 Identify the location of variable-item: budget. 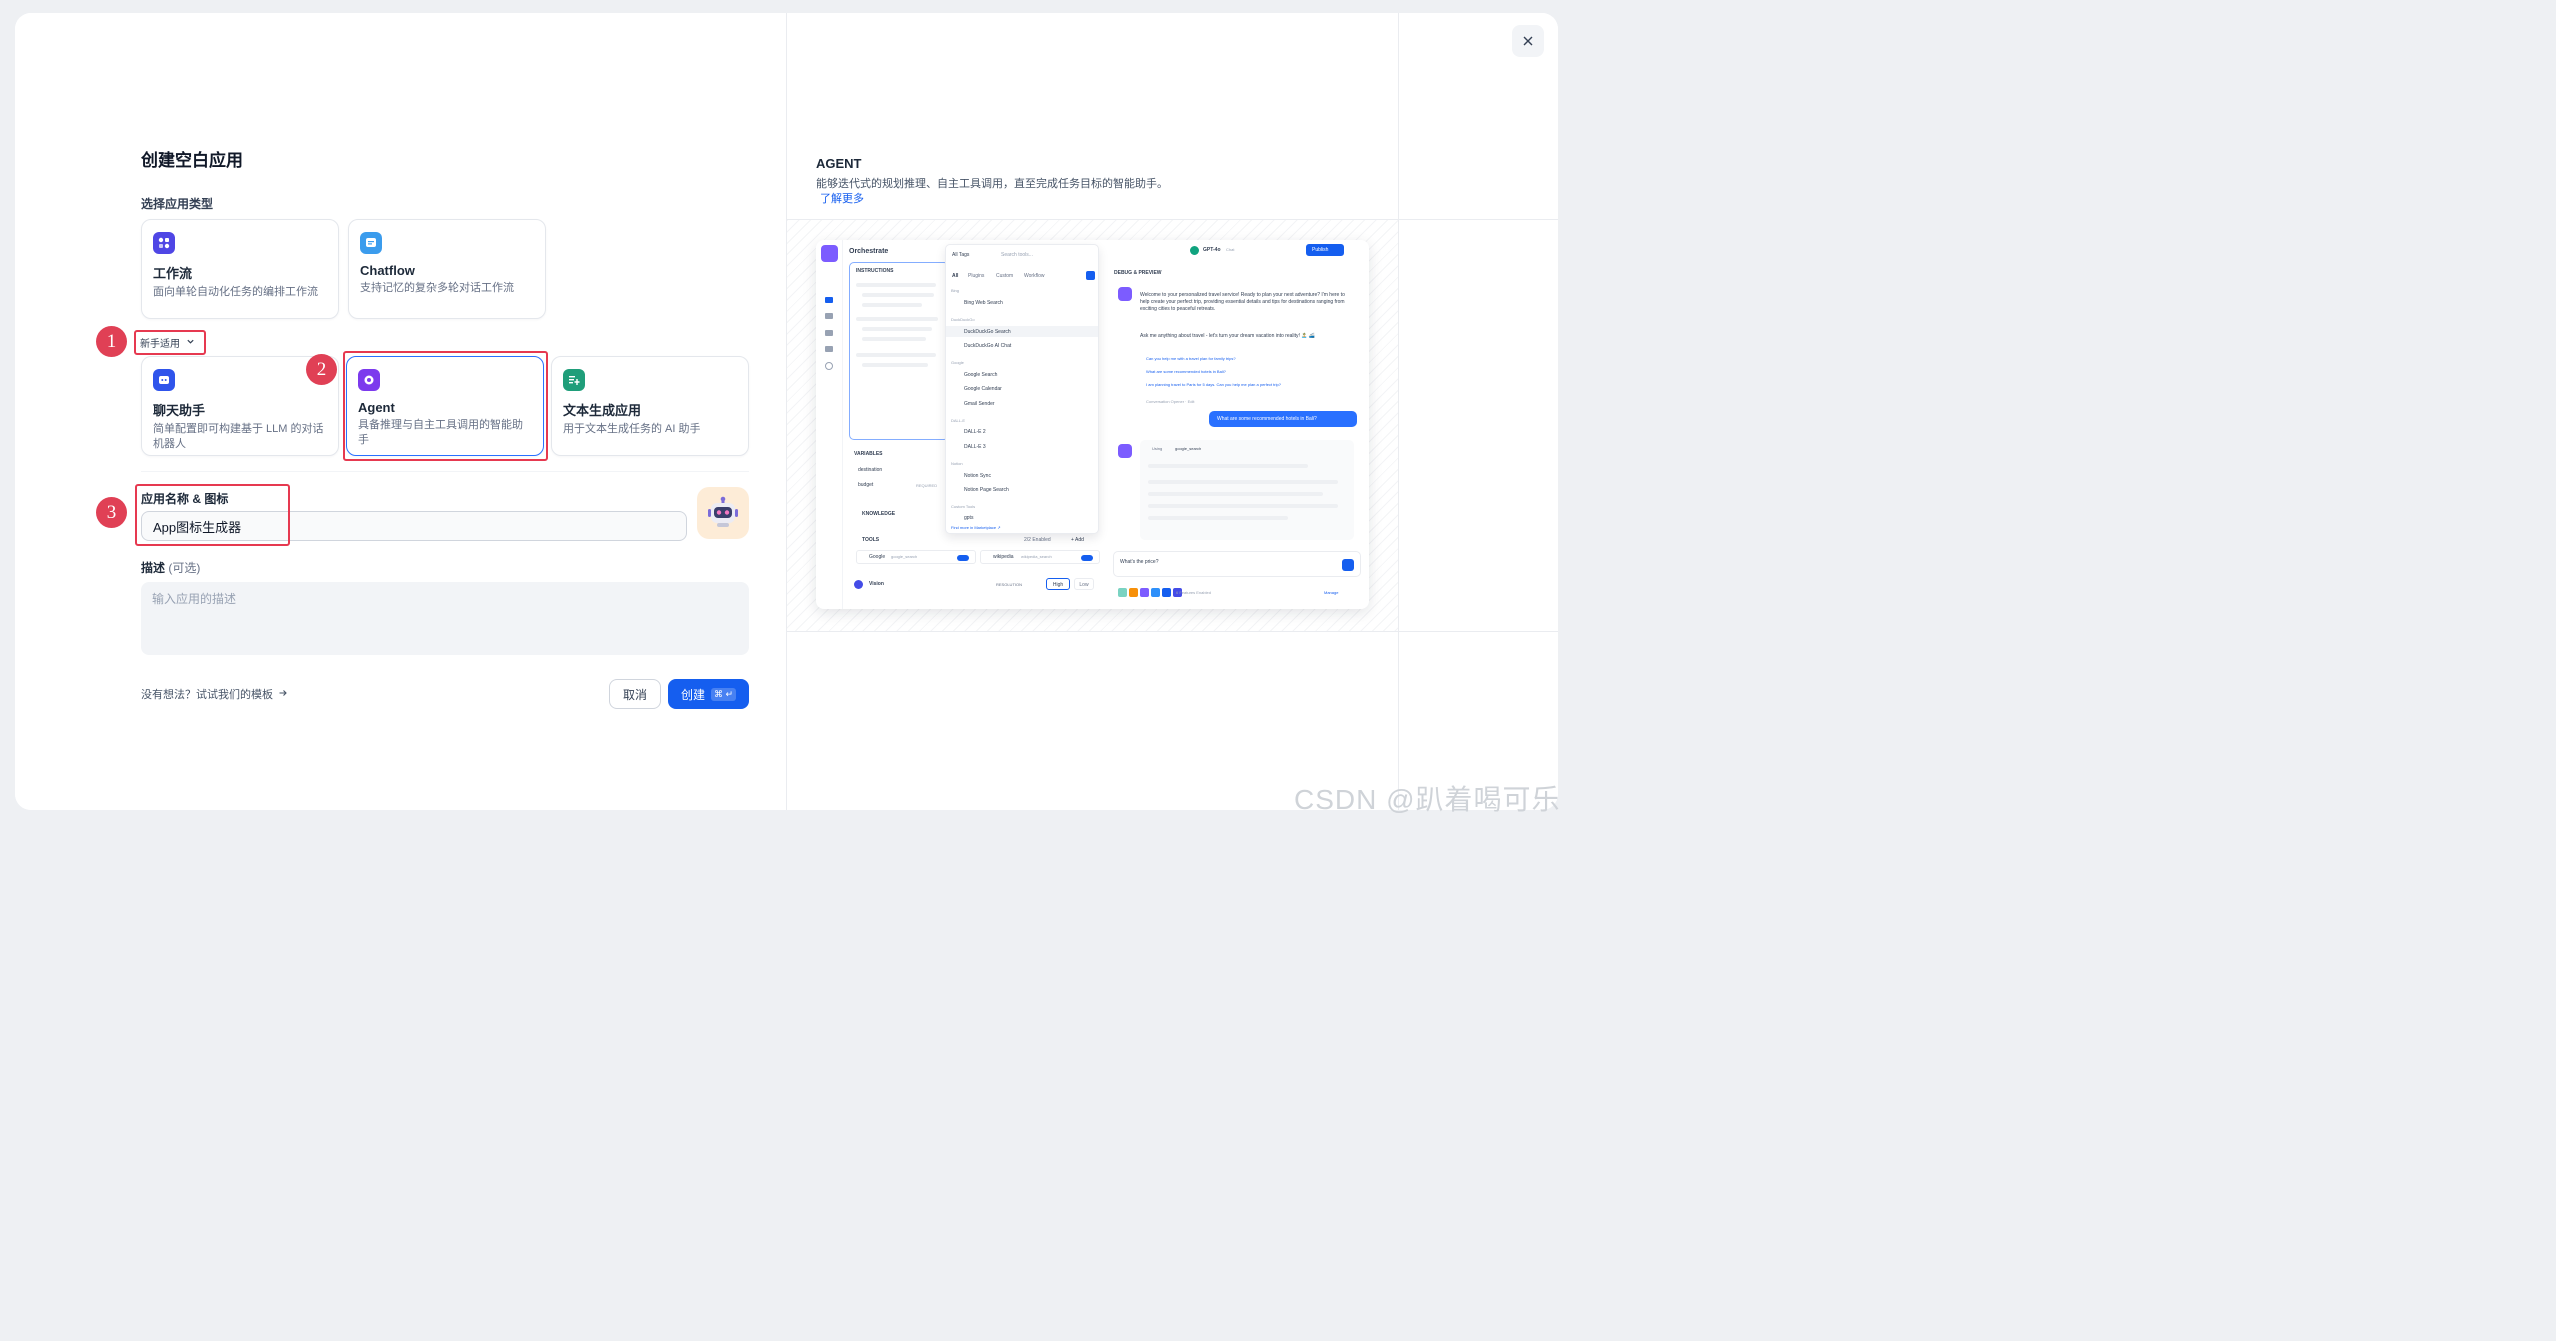
(866, 485).